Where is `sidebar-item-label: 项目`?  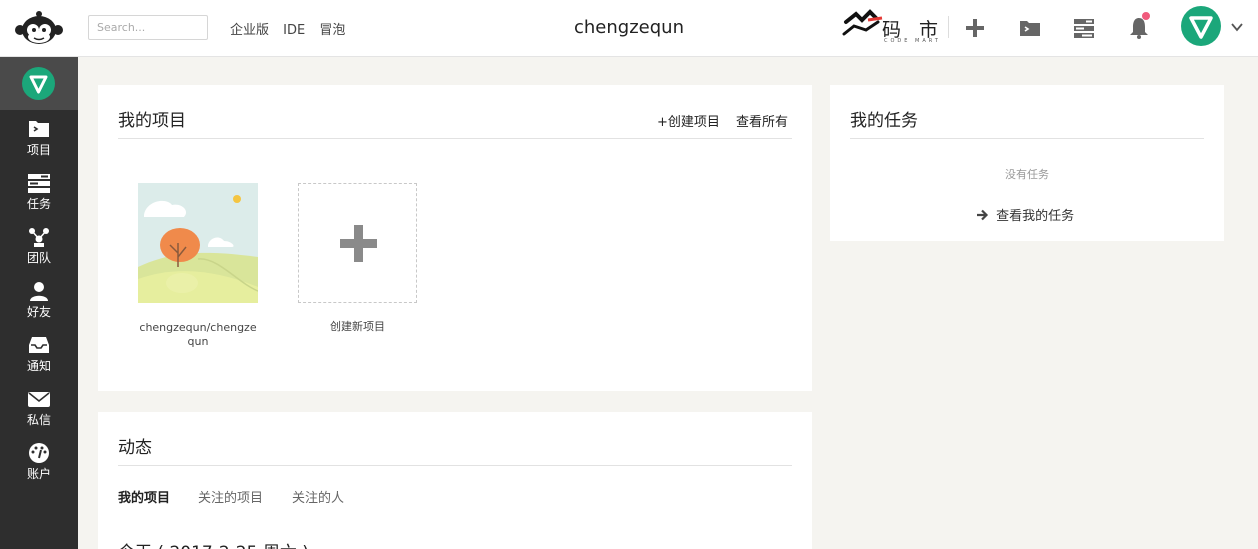
sidebar-item-label: 项目 is located at coordinates (38, 150).